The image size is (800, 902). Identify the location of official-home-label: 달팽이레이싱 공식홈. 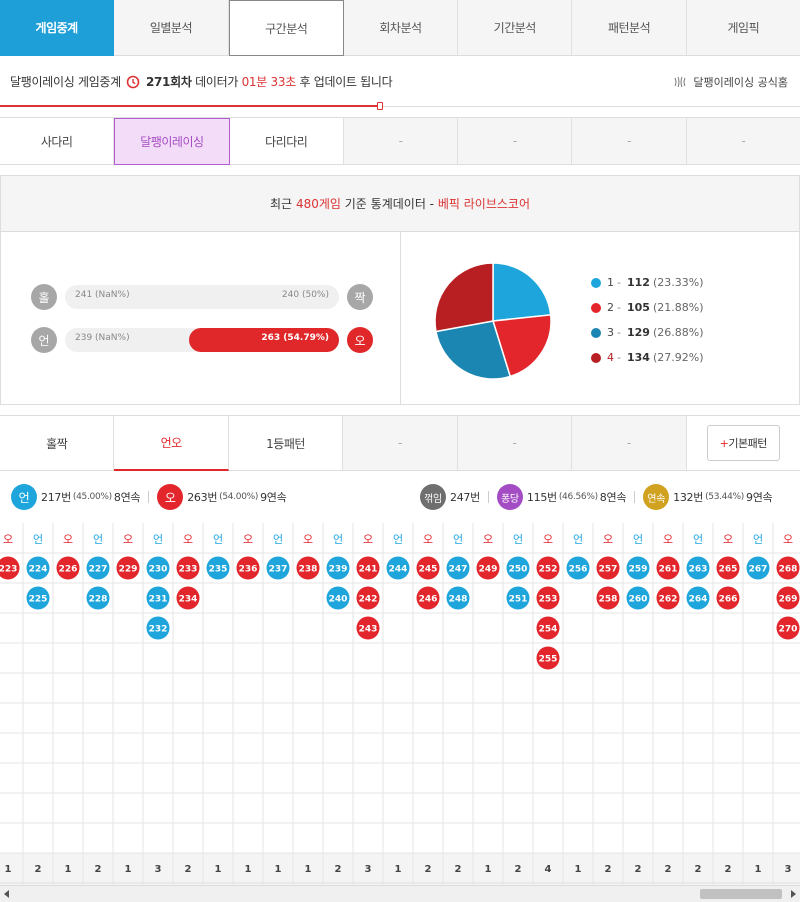
(740, 82).